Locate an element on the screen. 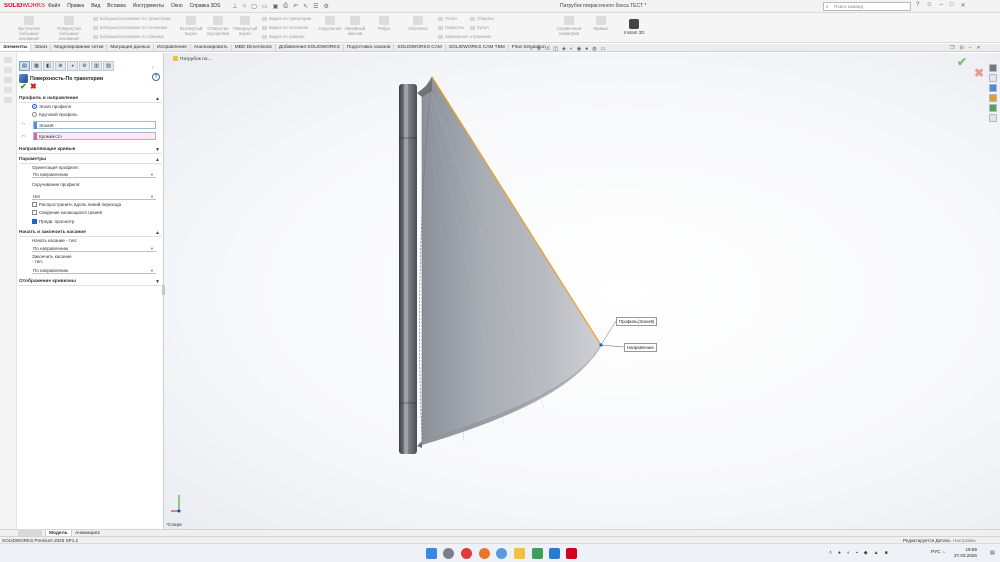 The height and width of the screenshot is (562, 1000). custom-properties-tab-icon is located at coordinates (993, 118).